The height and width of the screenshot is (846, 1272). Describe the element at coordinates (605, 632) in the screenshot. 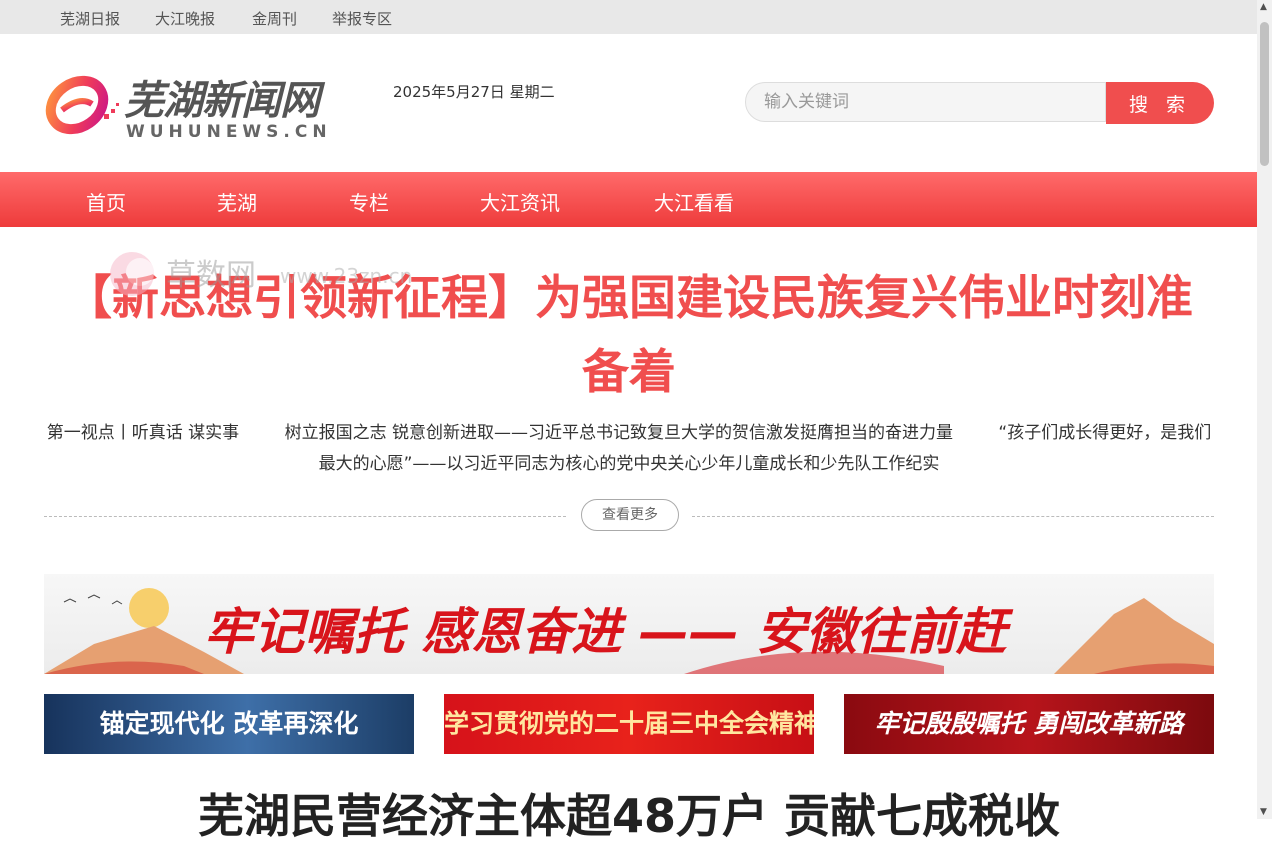

I see `banner-main-text: 牢记嘱托 感恩奋进 —— 安徽往前赶` at that location.